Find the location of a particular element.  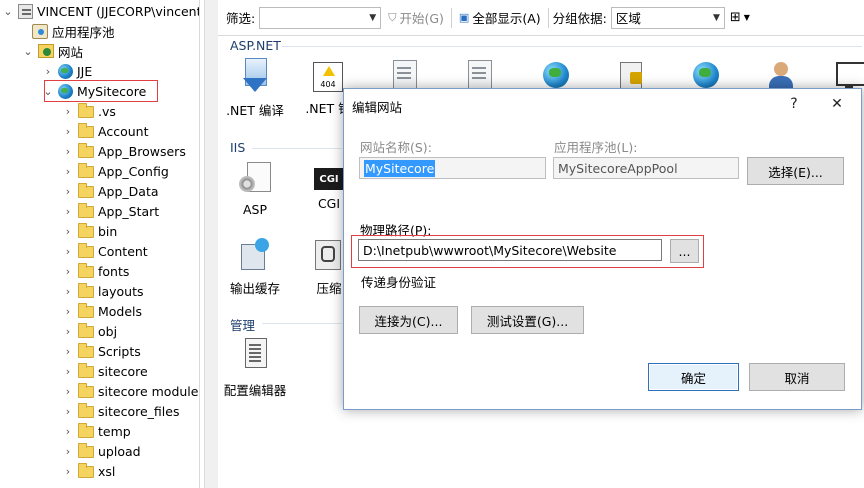

show-all-button: ▣ 全部显示(A) is located at coordinates (500, 17).